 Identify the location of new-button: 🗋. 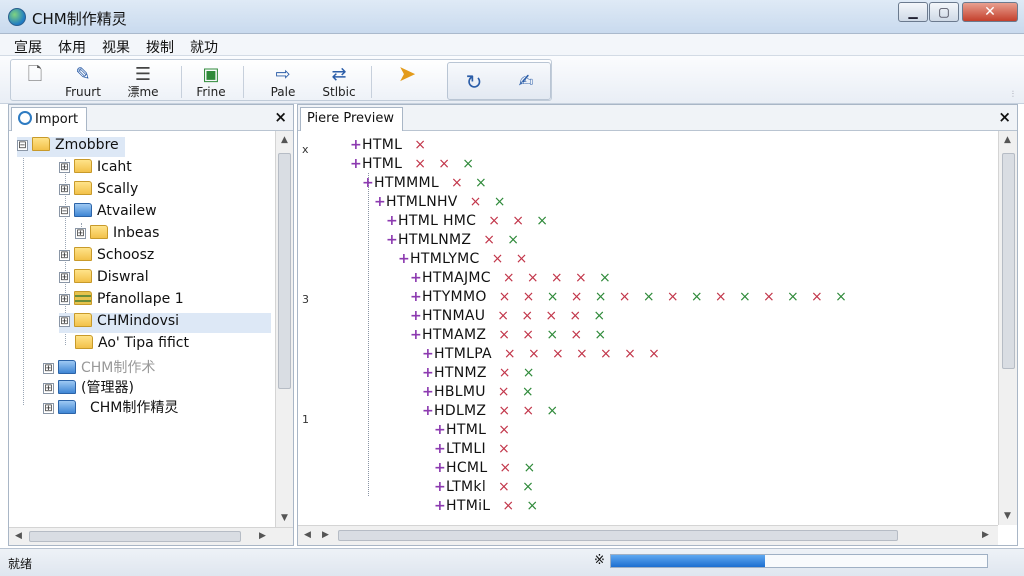
(35, 81).